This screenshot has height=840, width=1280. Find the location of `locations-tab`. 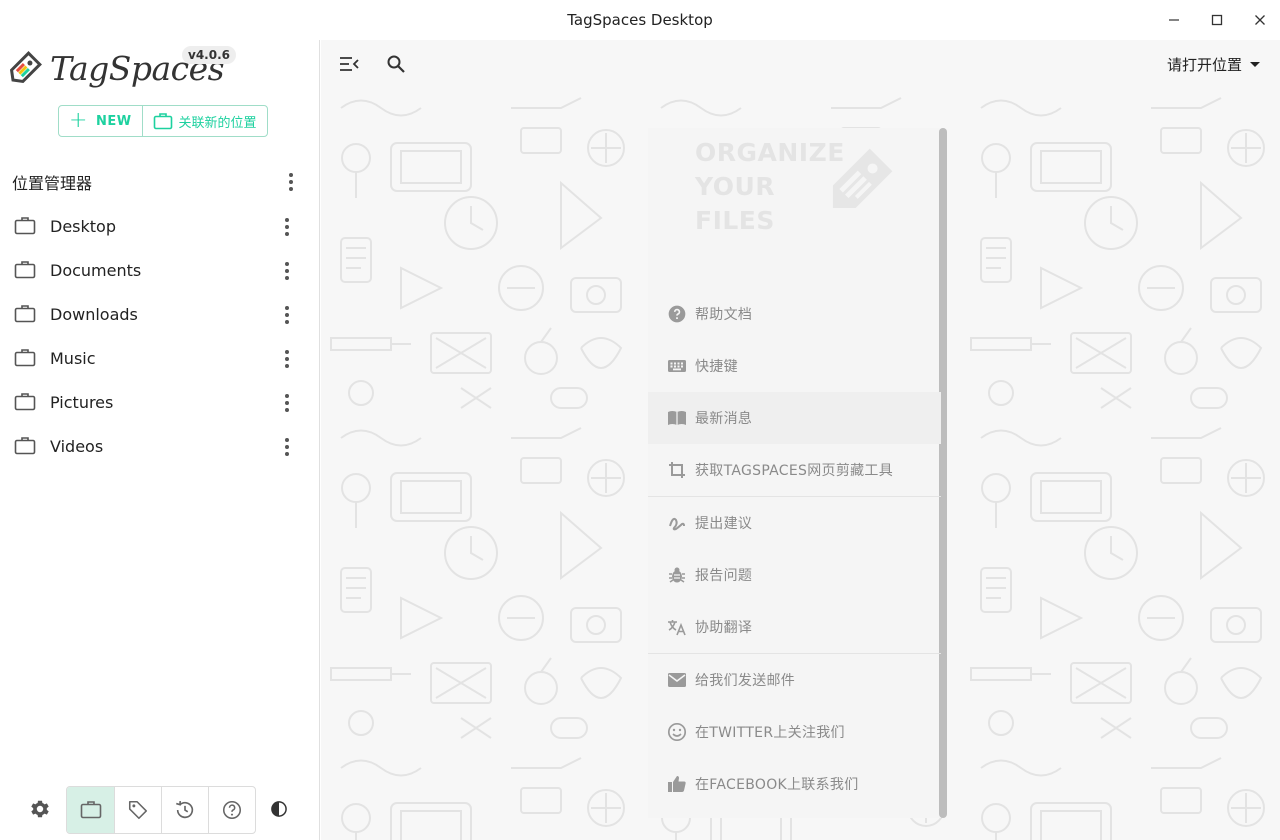

locations-tab is located at coordinates (90, 810).